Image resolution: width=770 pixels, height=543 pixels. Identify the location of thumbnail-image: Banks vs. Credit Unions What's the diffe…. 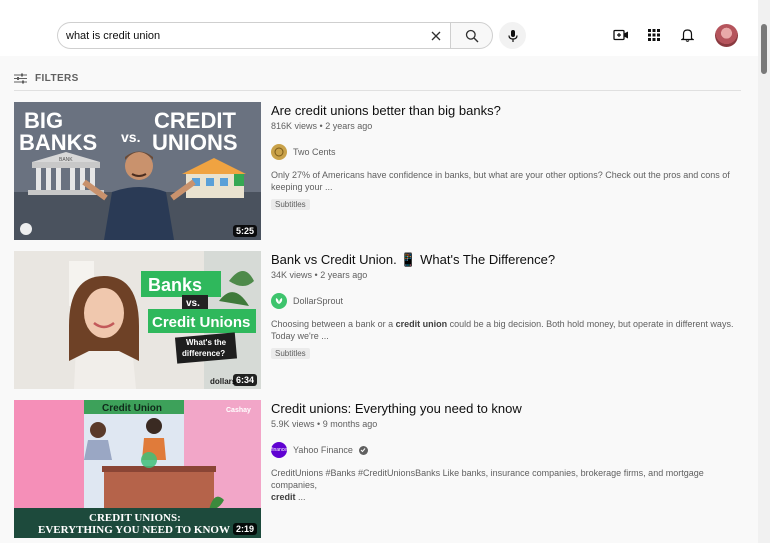
(137, 320).